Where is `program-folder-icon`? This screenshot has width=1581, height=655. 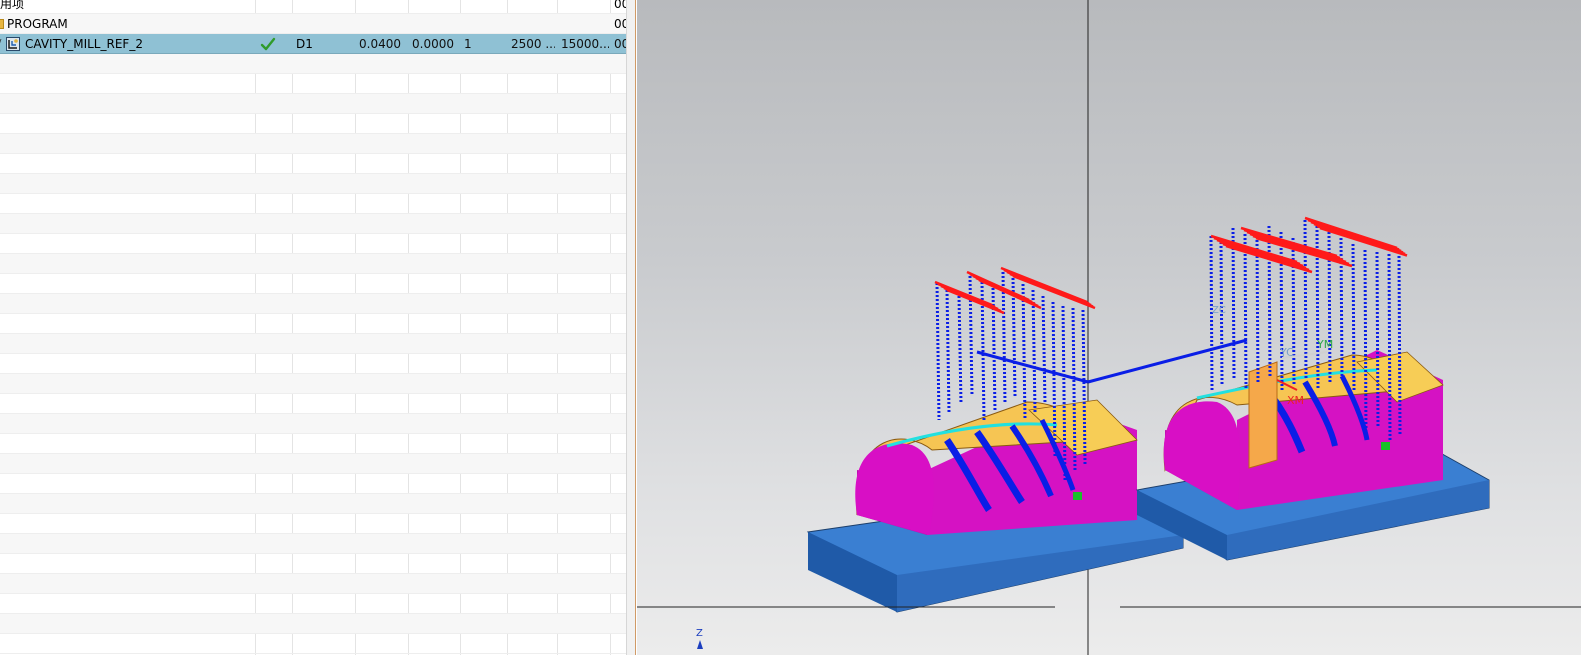 program-folder-icon is located at coordinates (2, 24).